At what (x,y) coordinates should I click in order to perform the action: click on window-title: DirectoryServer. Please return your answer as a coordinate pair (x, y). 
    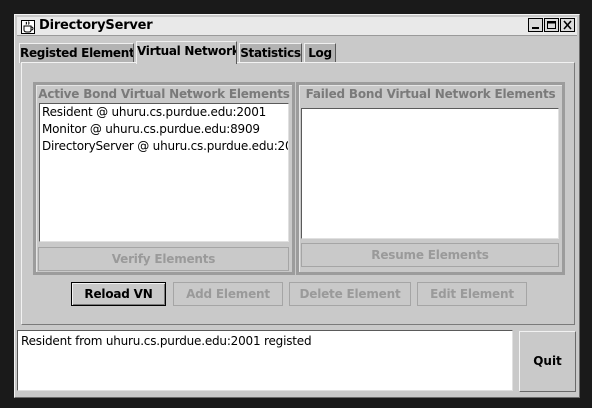
    Looking at the image, I should click on (96, 25).